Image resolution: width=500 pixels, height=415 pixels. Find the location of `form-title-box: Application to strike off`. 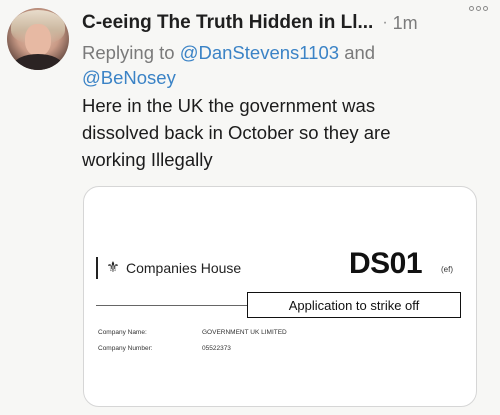

form-title-box: Application to strike off is located at coordinates (354, 305).